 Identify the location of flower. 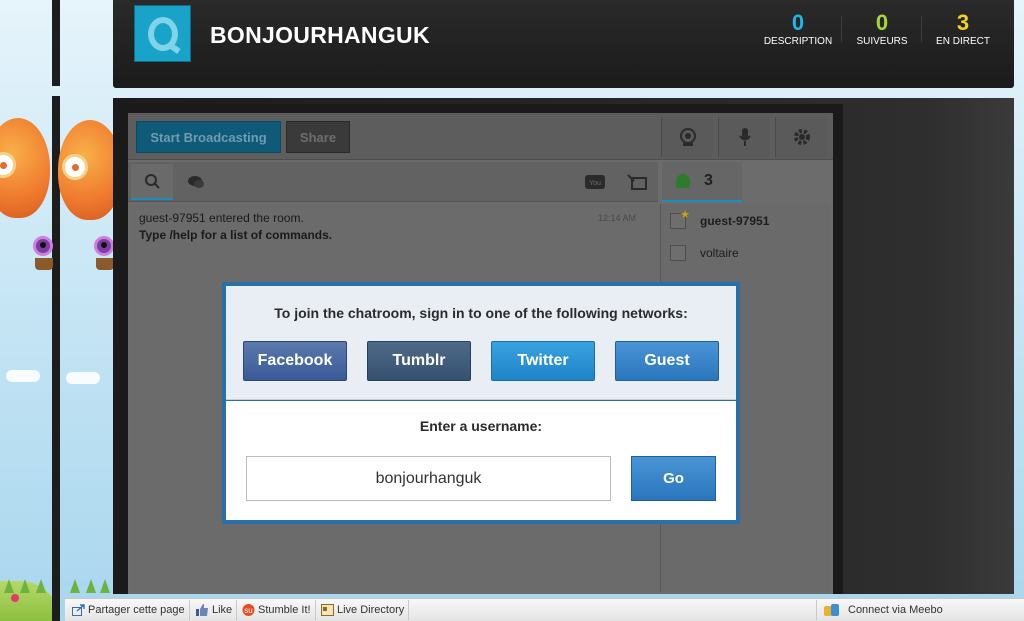
(15, 598).